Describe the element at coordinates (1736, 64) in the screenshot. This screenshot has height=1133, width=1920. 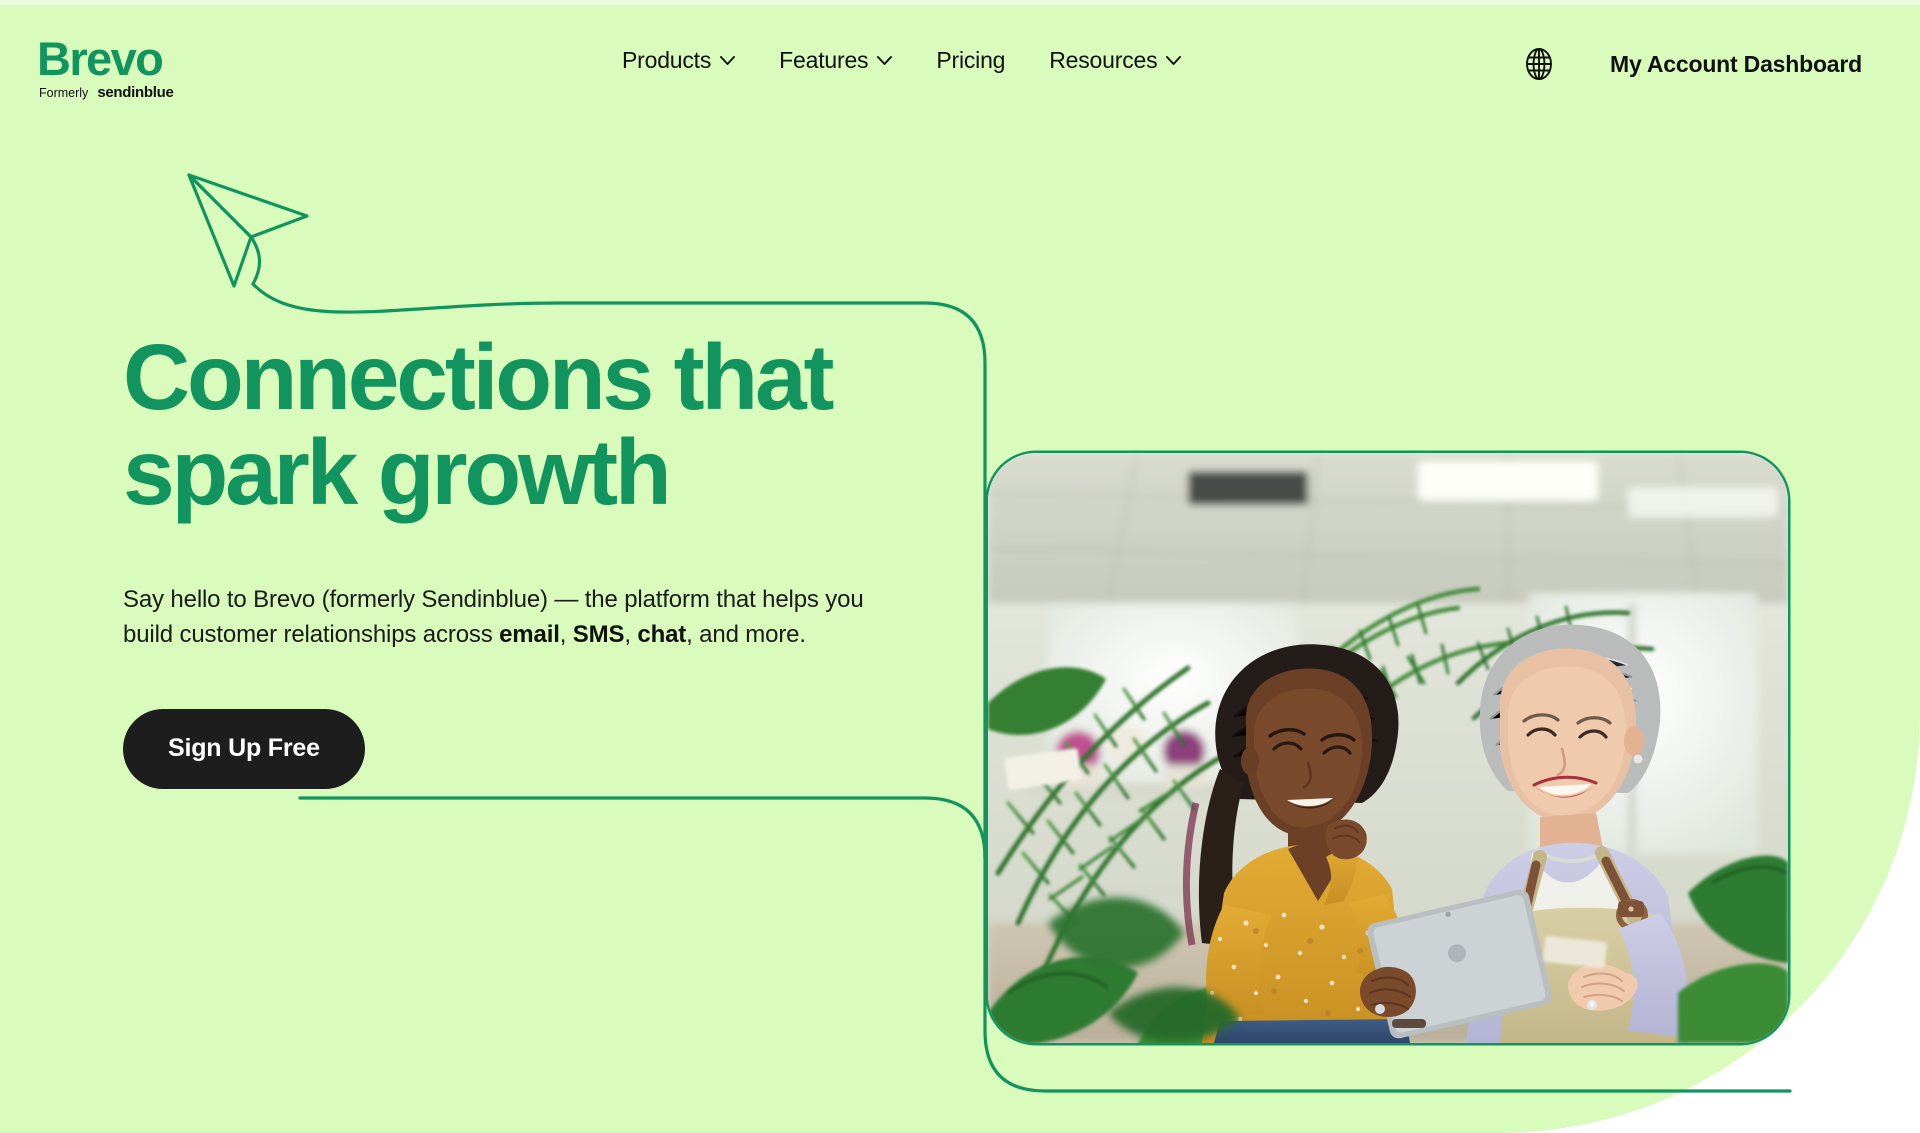
I see `my-account-dashboard-link: My Account Dashboard` at that location.